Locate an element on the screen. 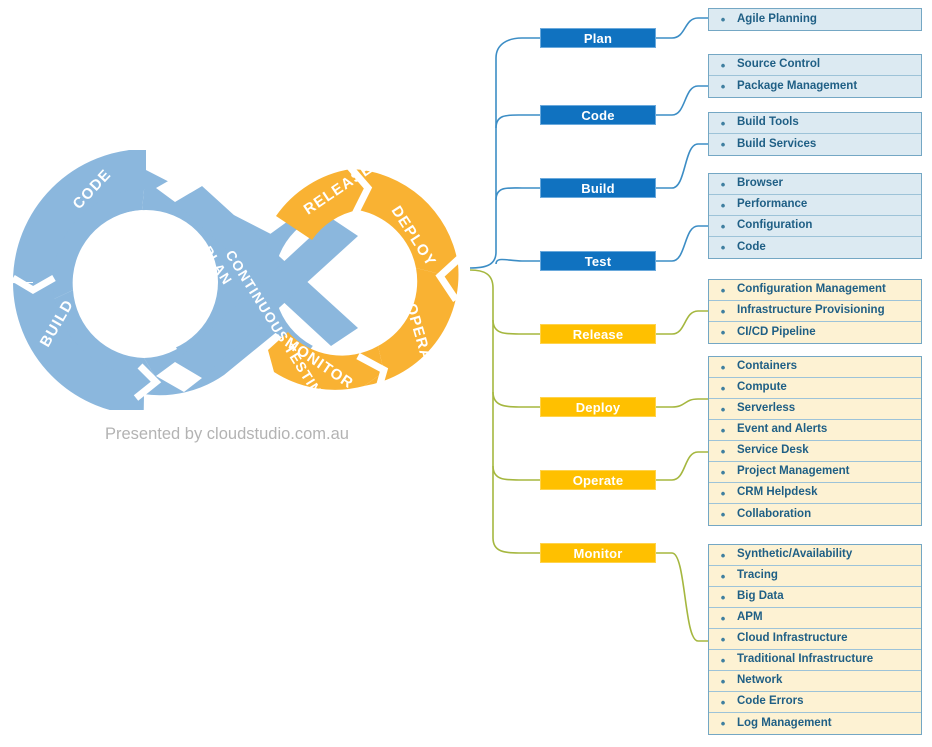  tool-row-label: Cloud Infrastructure is located at coordinates (792, 638).